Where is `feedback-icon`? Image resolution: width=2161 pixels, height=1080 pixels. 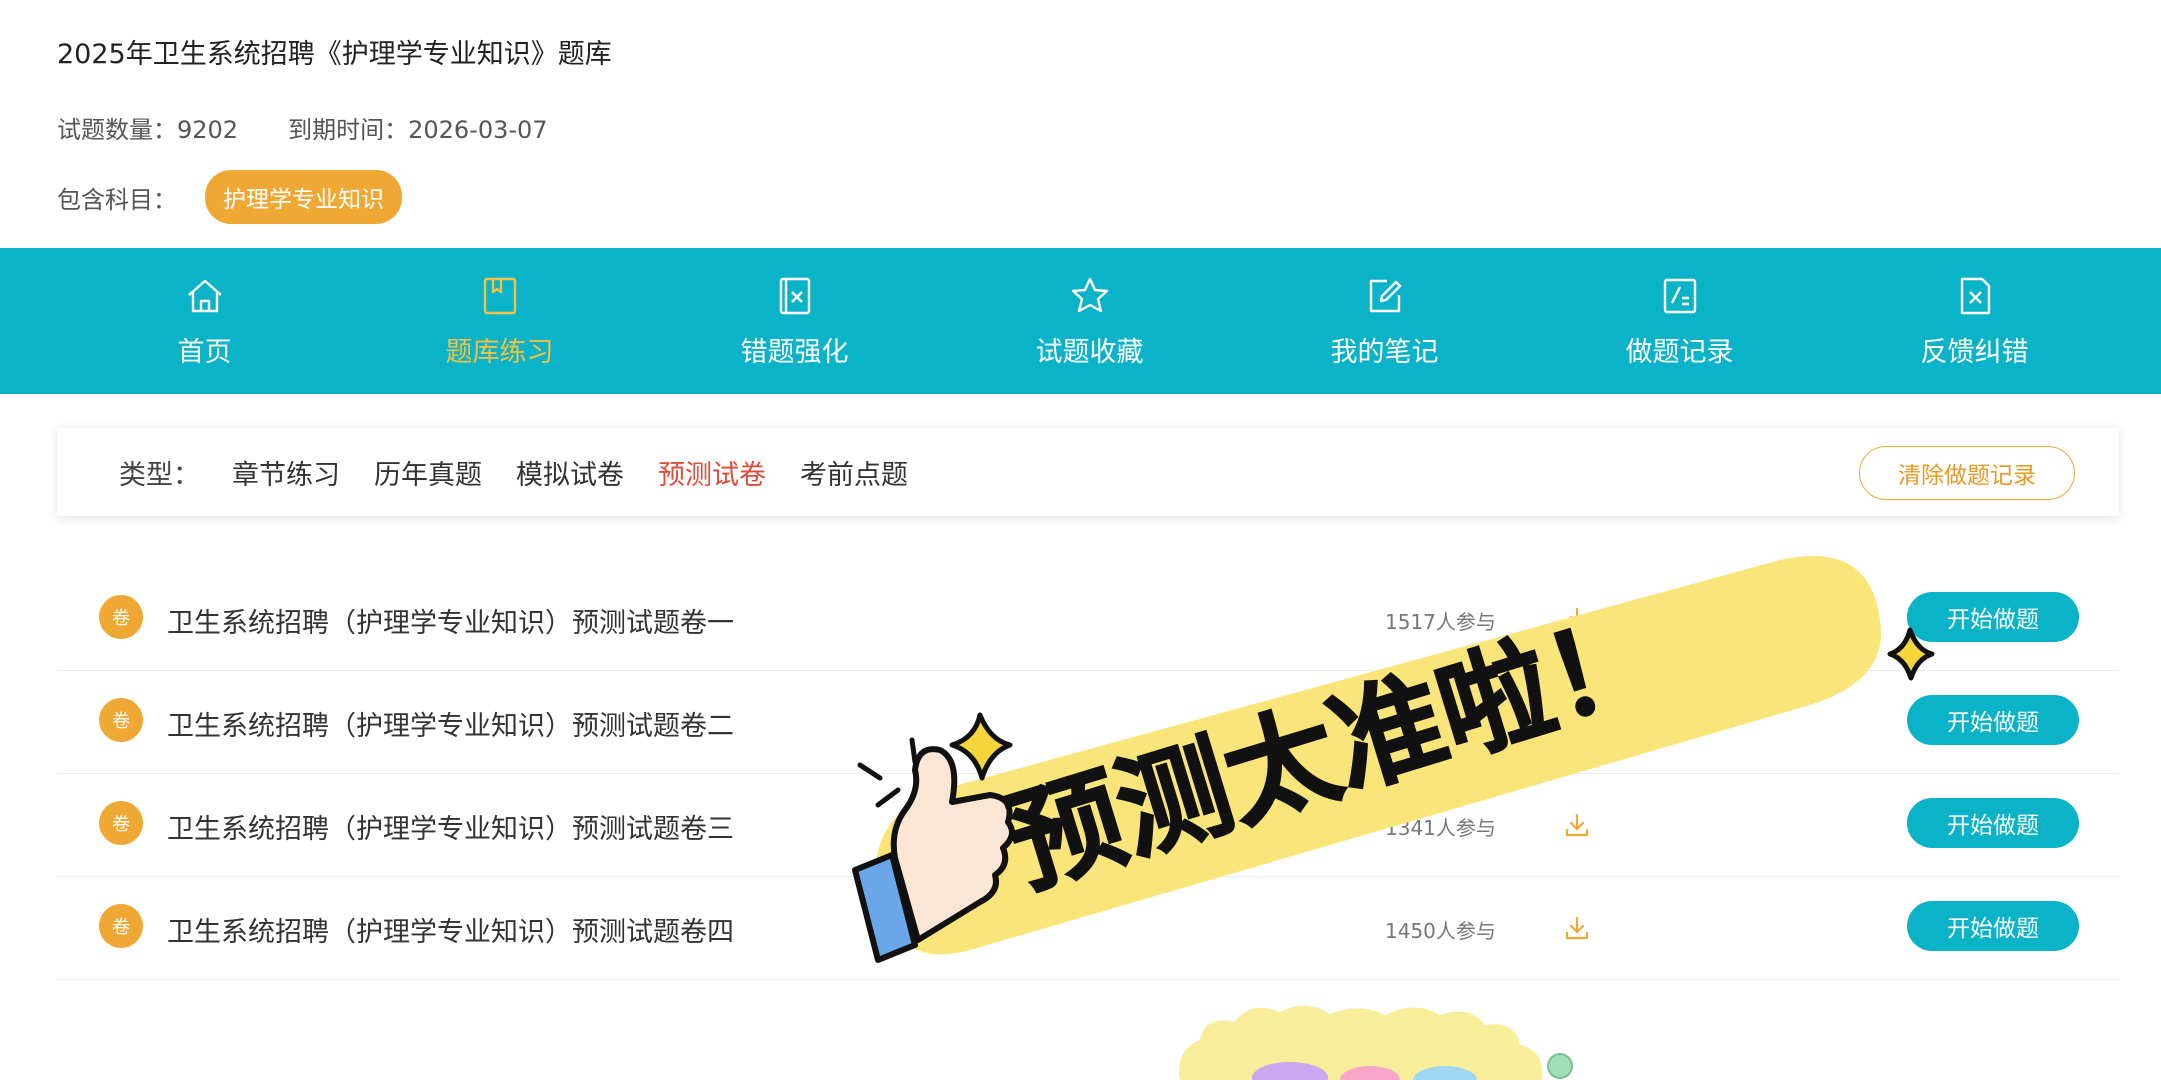 feedback-icon is located at coordinates (1975, 295).